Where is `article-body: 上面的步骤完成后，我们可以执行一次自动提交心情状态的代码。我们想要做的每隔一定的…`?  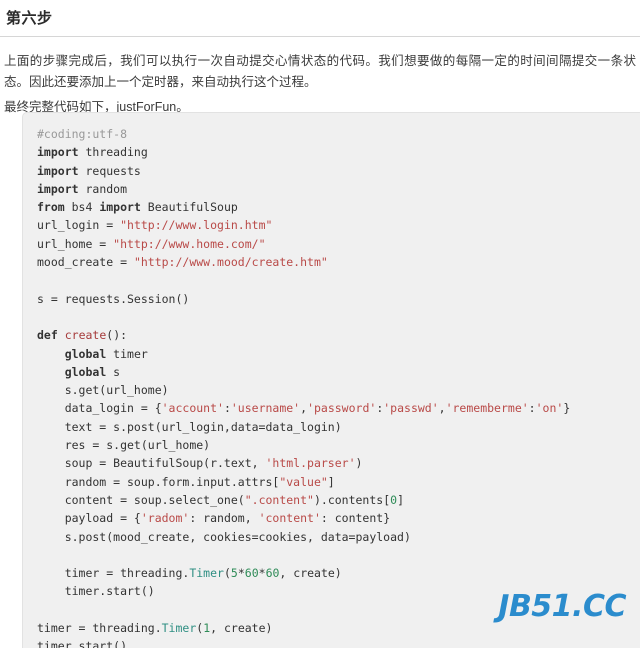
article-body: 上面的步骤完成后，我们可以执行一次自动提交心情状态的代码。我们想要做的每隔一定的… is located at coordinates (320, 77).